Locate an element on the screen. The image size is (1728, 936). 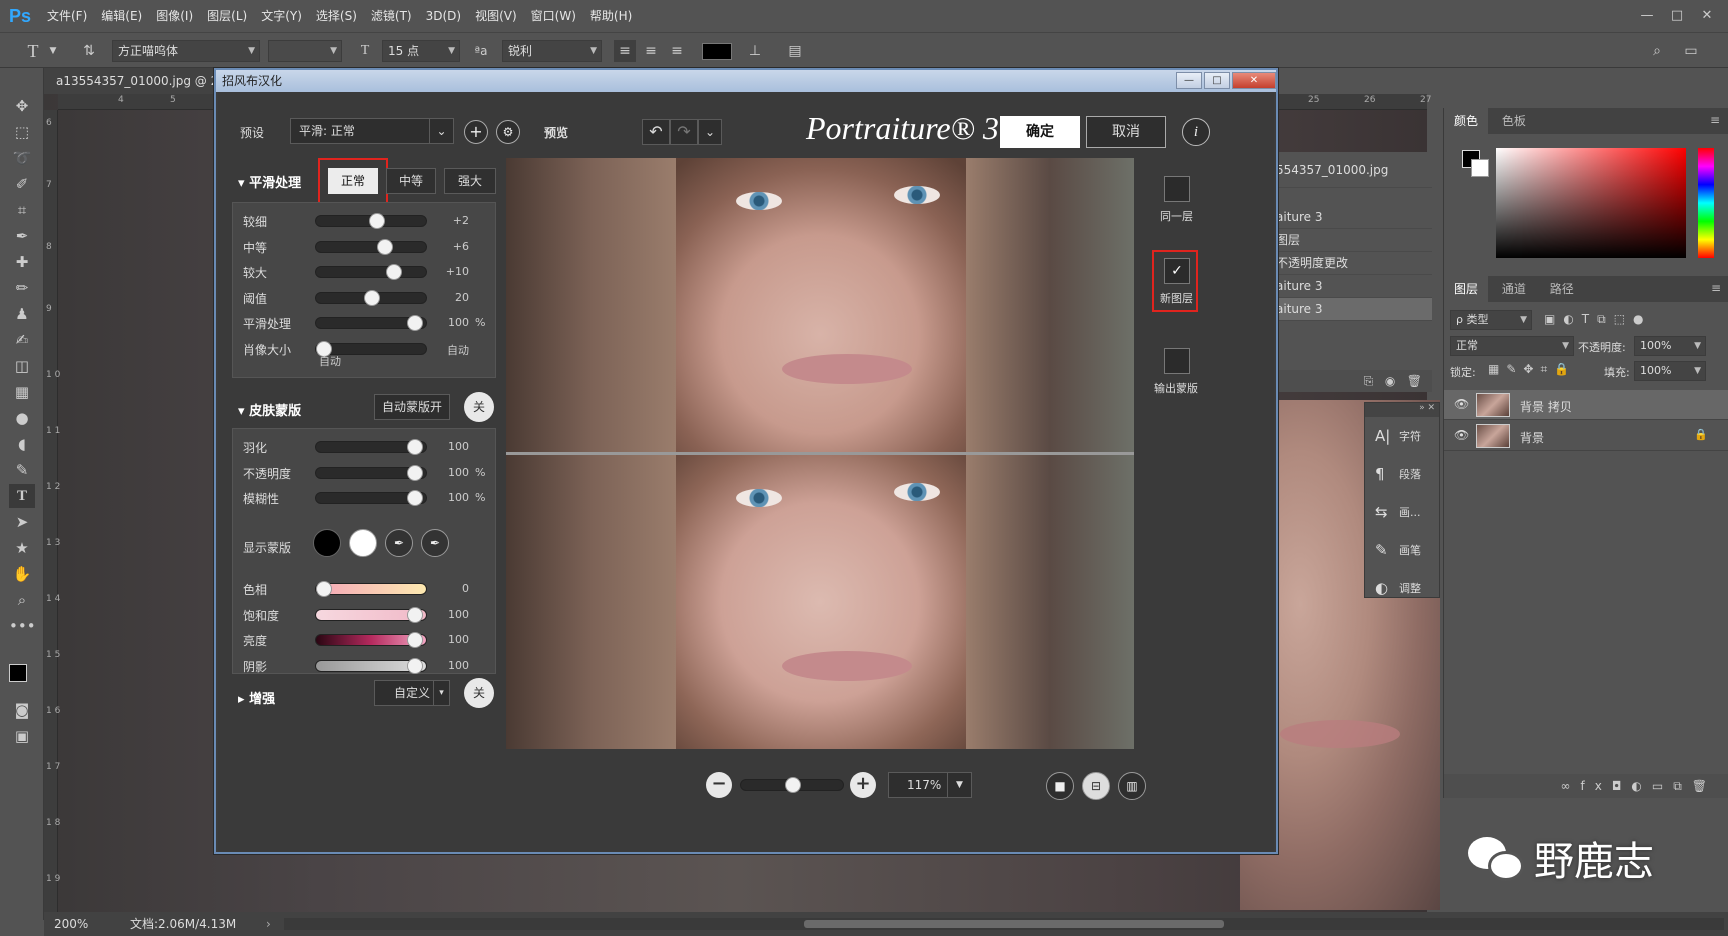
zoom-slider-knob is located at coordinates (793, 785).